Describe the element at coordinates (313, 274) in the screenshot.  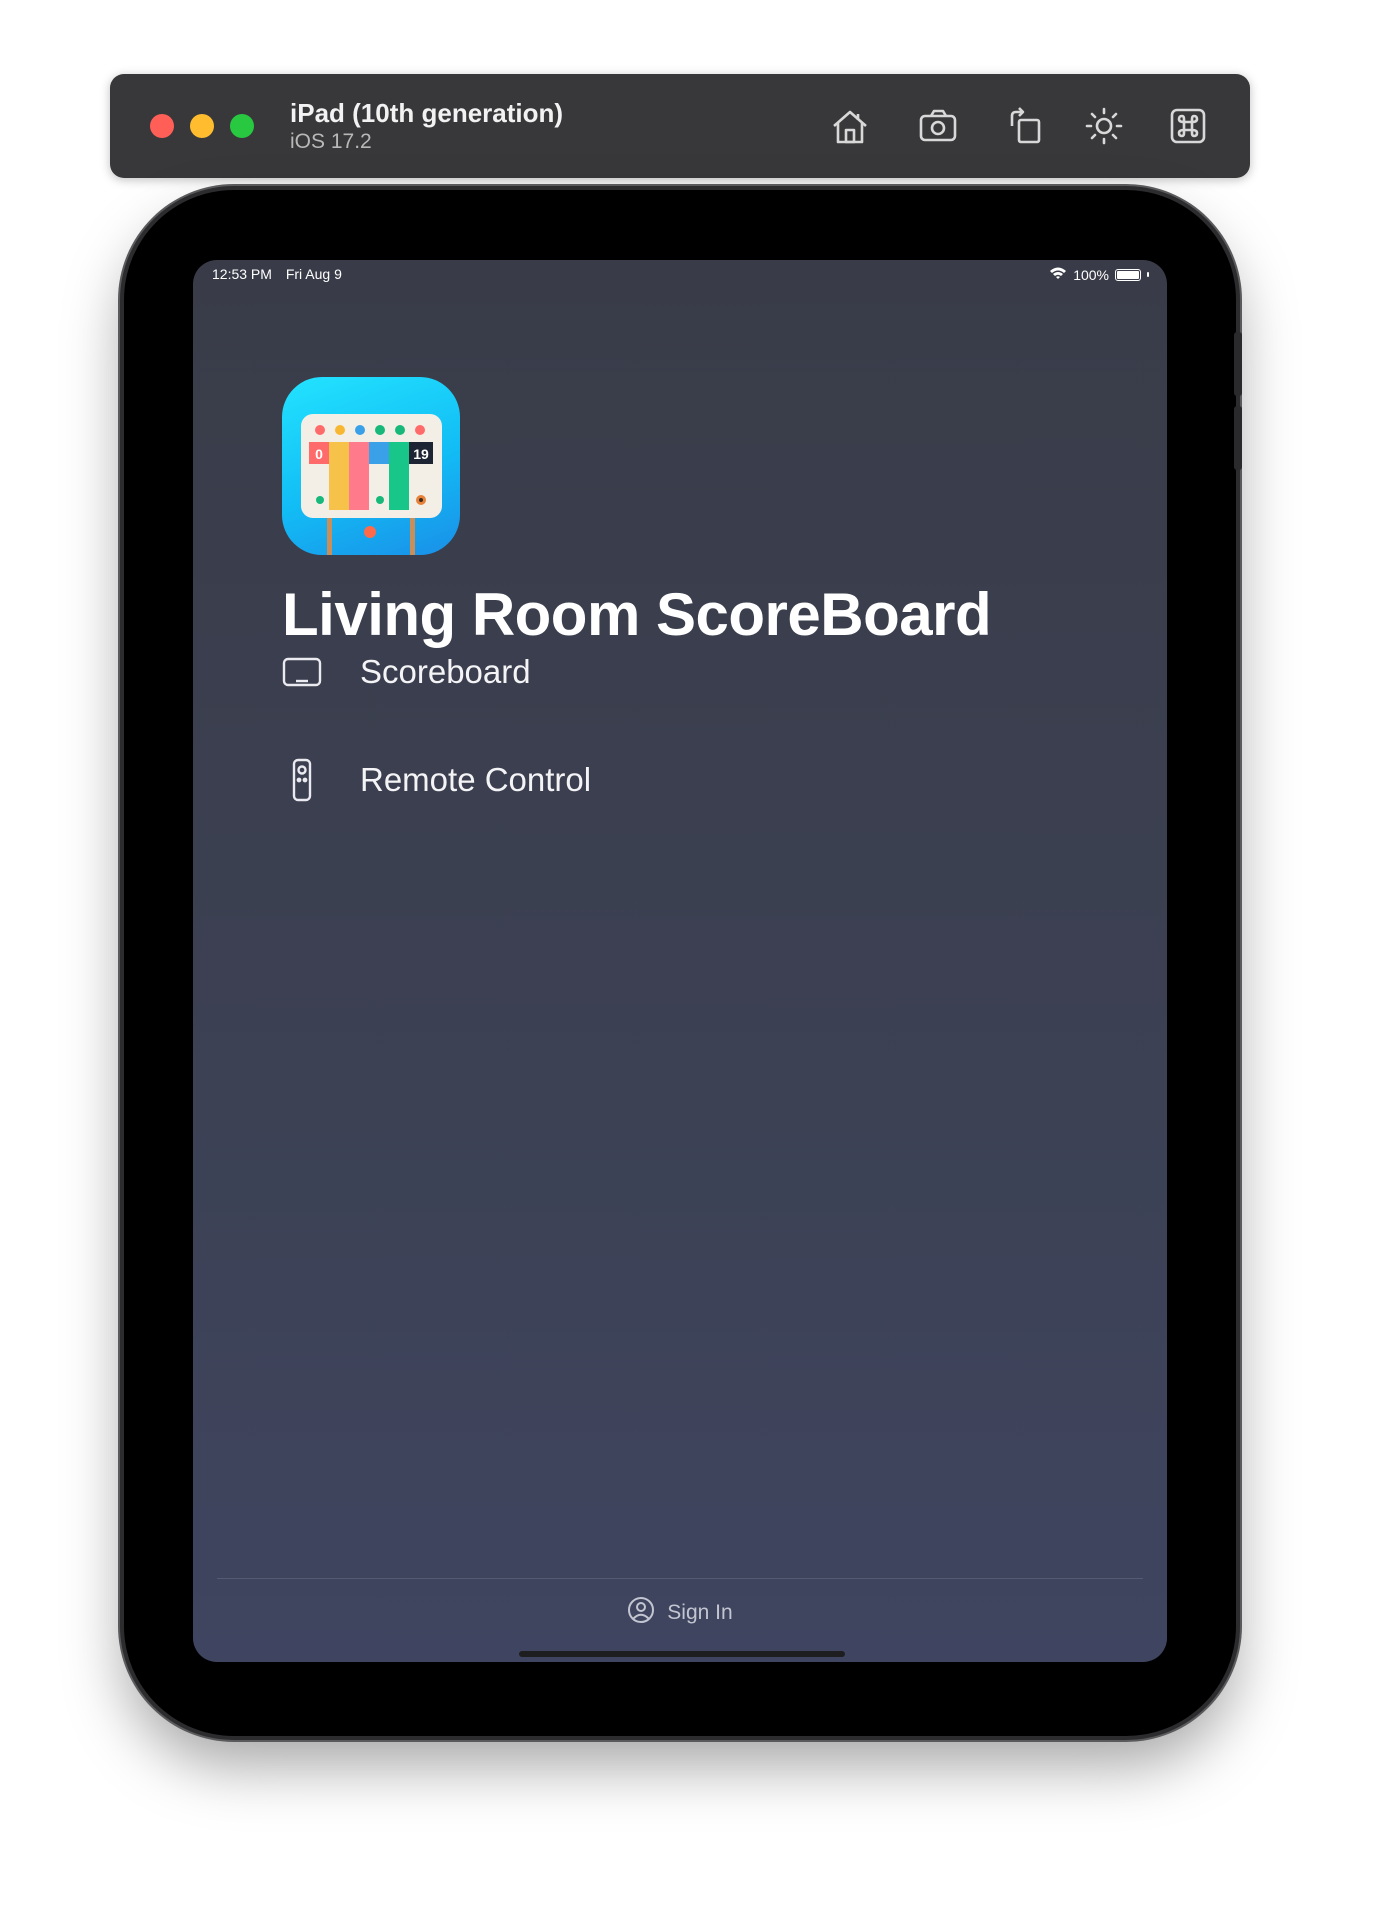
I see `status-date: Fri Aug 9` at that location.